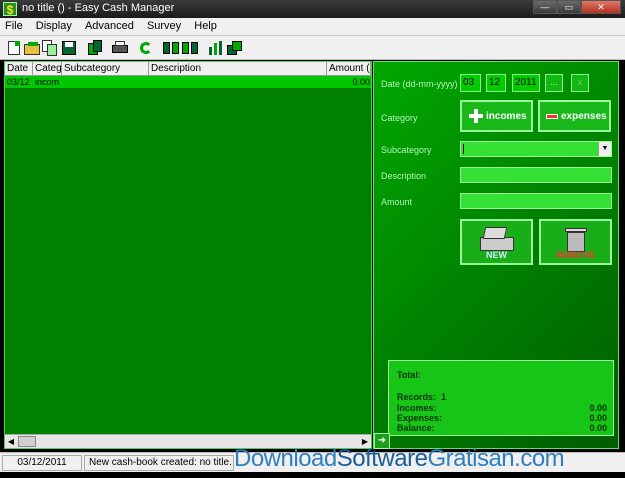 The image size is (625, 478). I want to click on amount-input, so click(536, 201).